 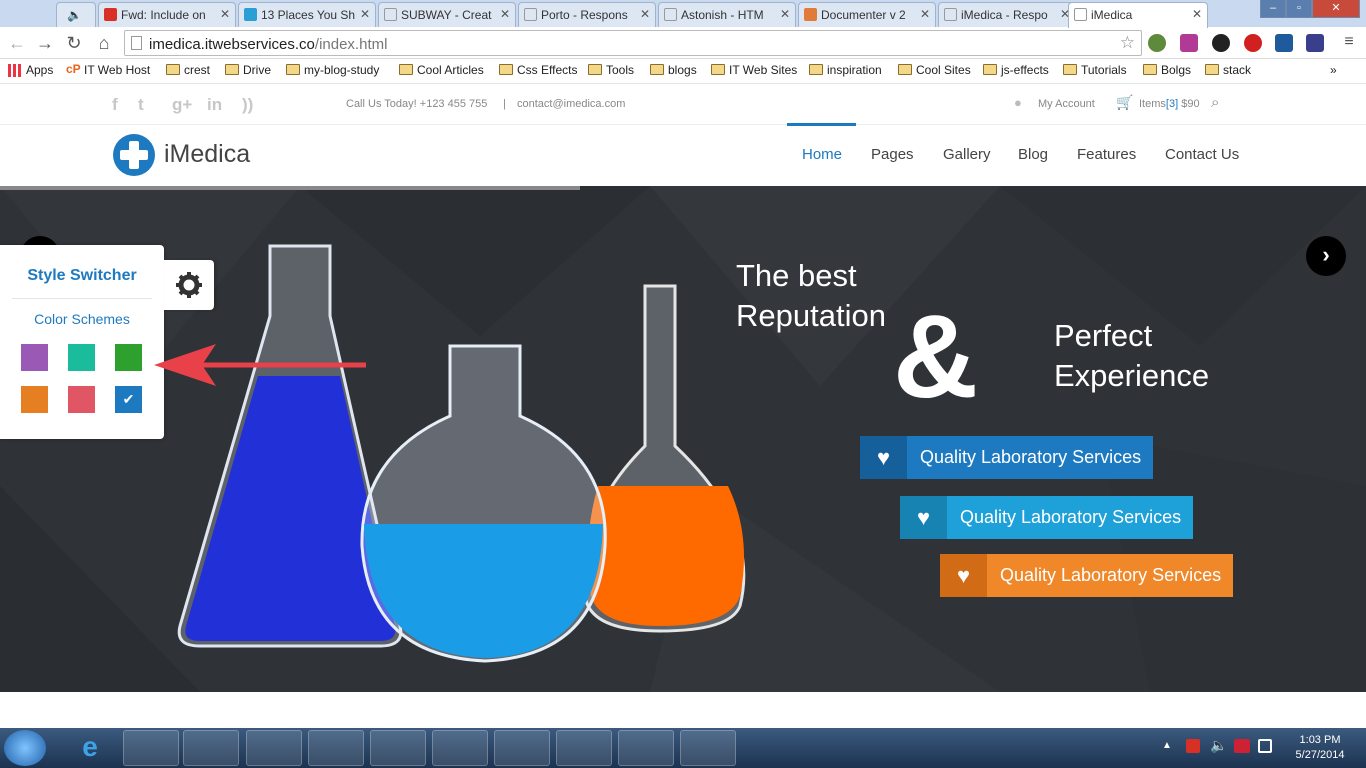 What do you see at coordinates (1242, 746) in the screenshot?
I see `tray-flag-icon` at bounding box center [1242, 746].